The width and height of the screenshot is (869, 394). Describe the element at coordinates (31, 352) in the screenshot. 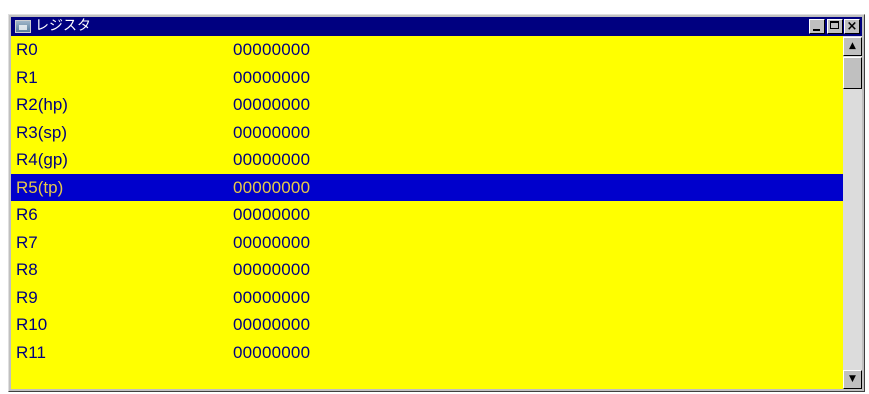

I see `register-name: R11` at that location.